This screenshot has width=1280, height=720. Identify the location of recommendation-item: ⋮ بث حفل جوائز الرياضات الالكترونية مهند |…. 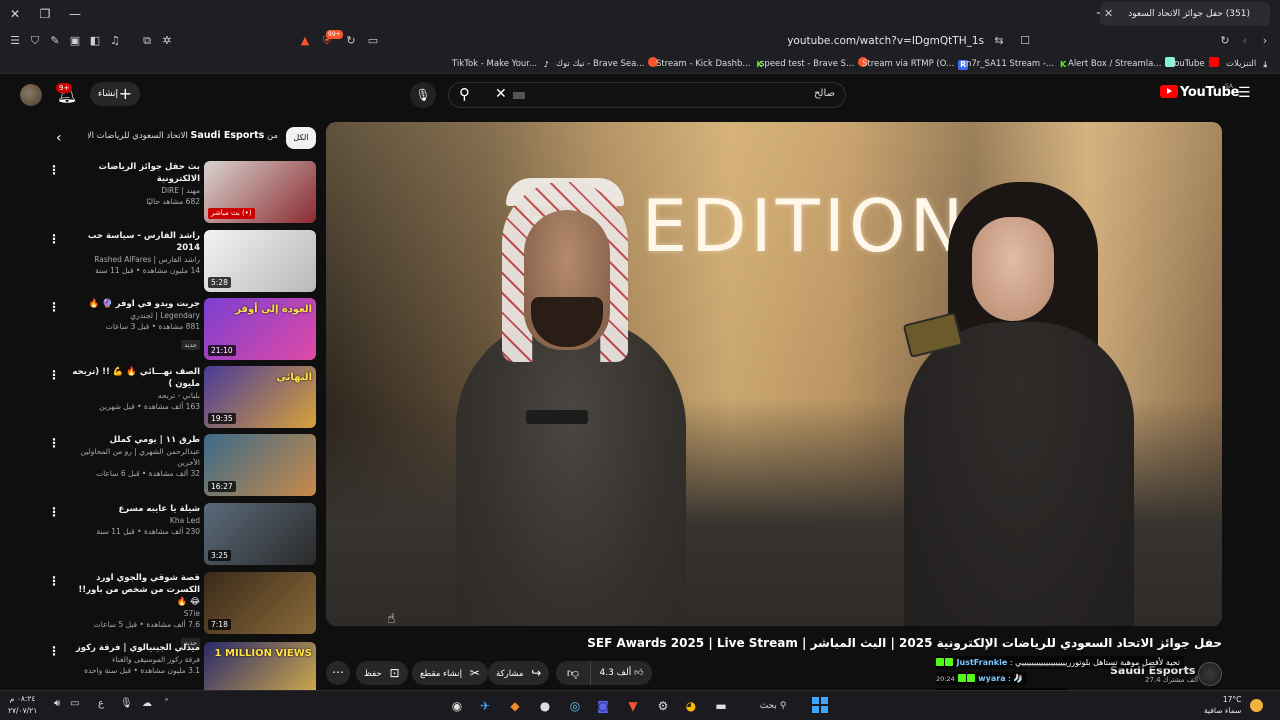
(178, 193).